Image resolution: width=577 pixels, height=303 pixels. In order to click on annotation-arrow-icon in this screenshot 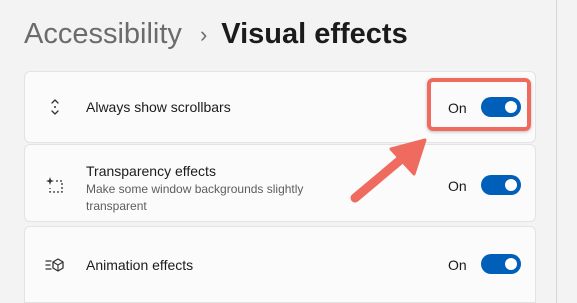, I will do `click(388, 170)`.